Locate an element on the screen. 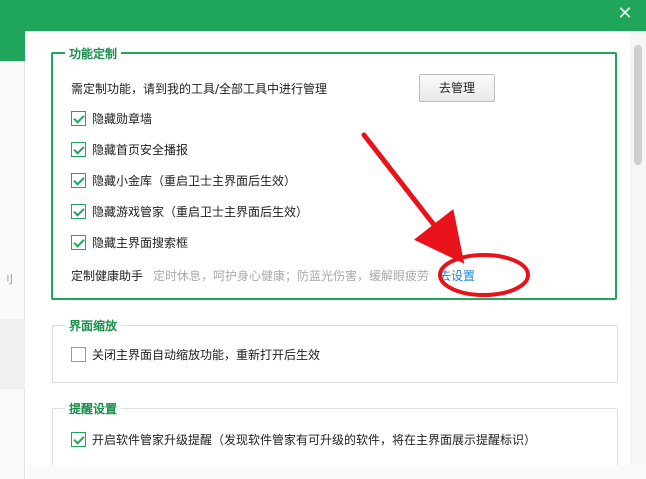 The image size is (646, 479). health-assistant-label: 定制健康助手 is located at coordinates (107, 276).